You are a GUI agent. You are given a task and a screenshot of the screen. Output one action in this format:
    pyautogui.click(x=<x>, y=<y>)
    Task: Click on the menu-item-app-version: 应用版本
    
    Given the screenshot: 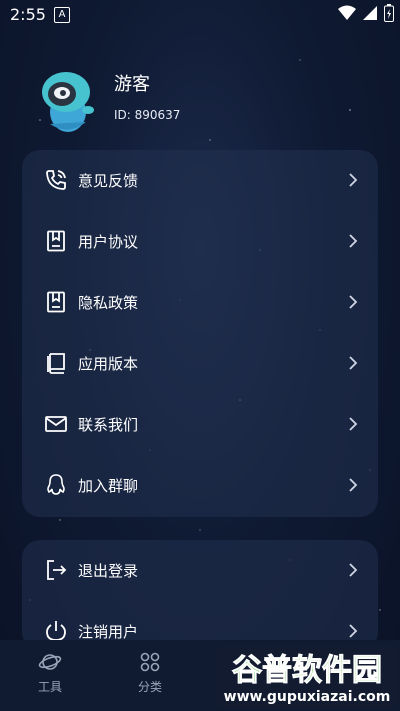 What is the action you would take?
    pyautogui.click(x=200, y=363)
    